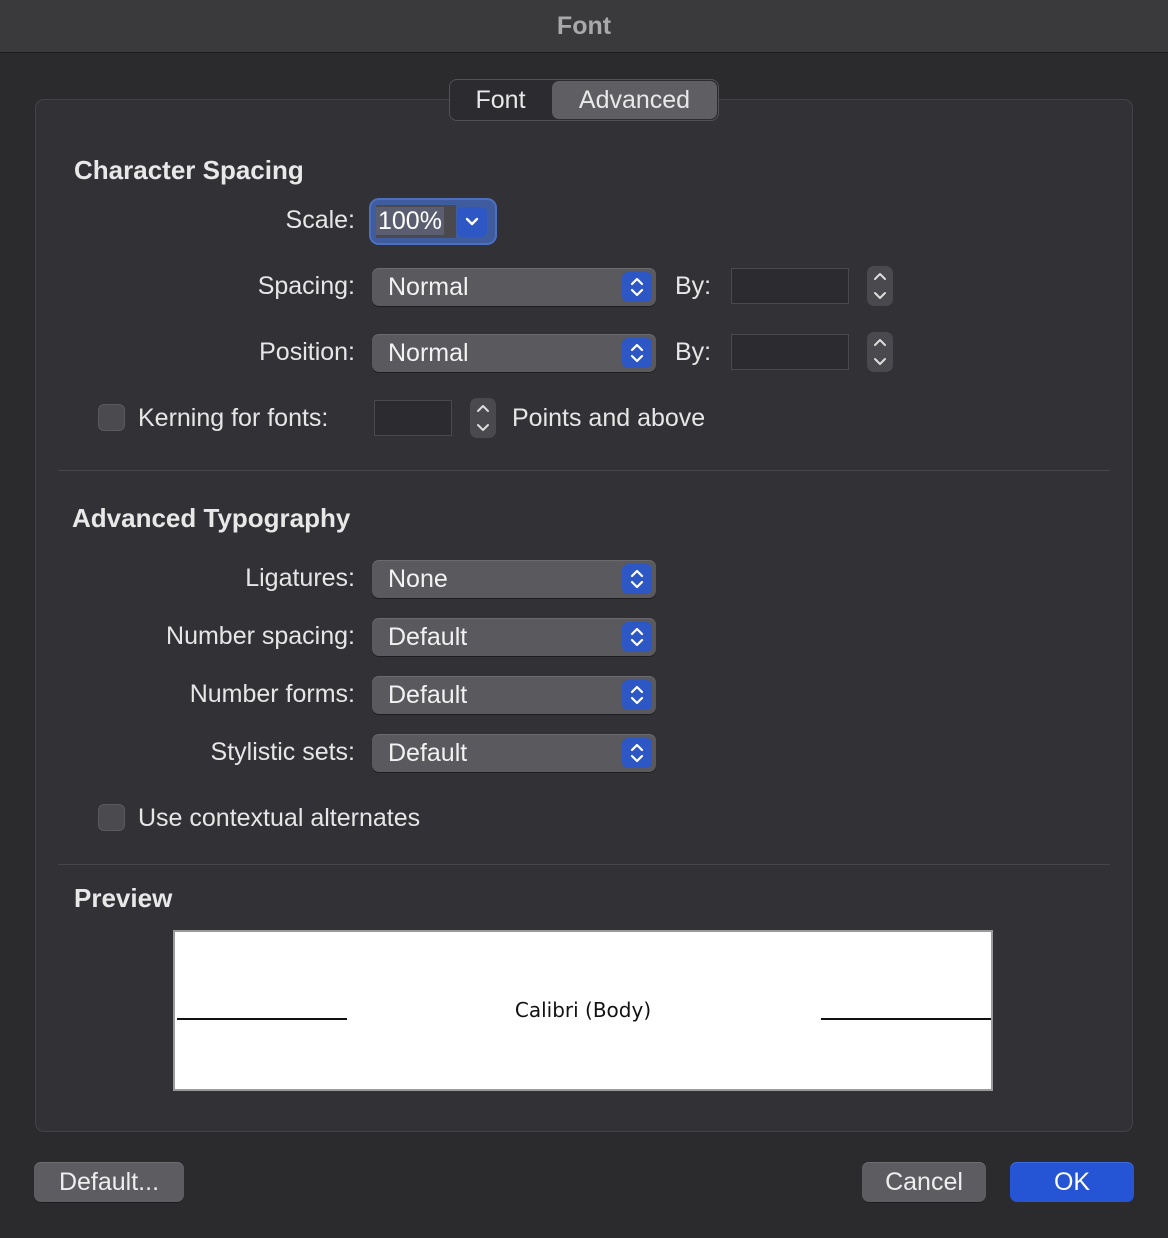 The image size is (1168, 1238). I want to click on scale-input: 100%, so click(416, 221).